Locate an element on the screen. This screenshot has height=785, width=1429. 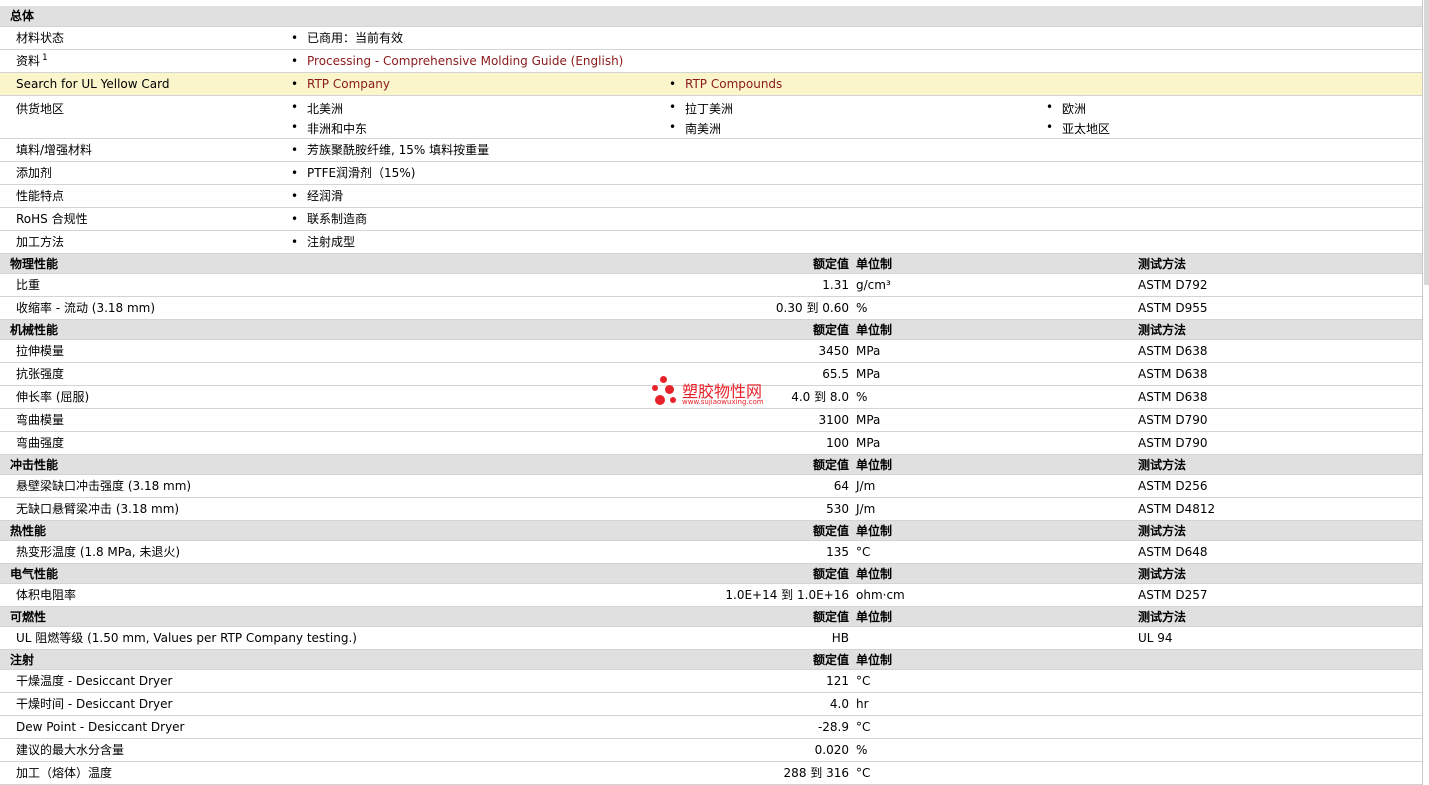
property-row: 干燥温度 - Desiccant Dryer 121 °C is located at coordinates (711, 681).